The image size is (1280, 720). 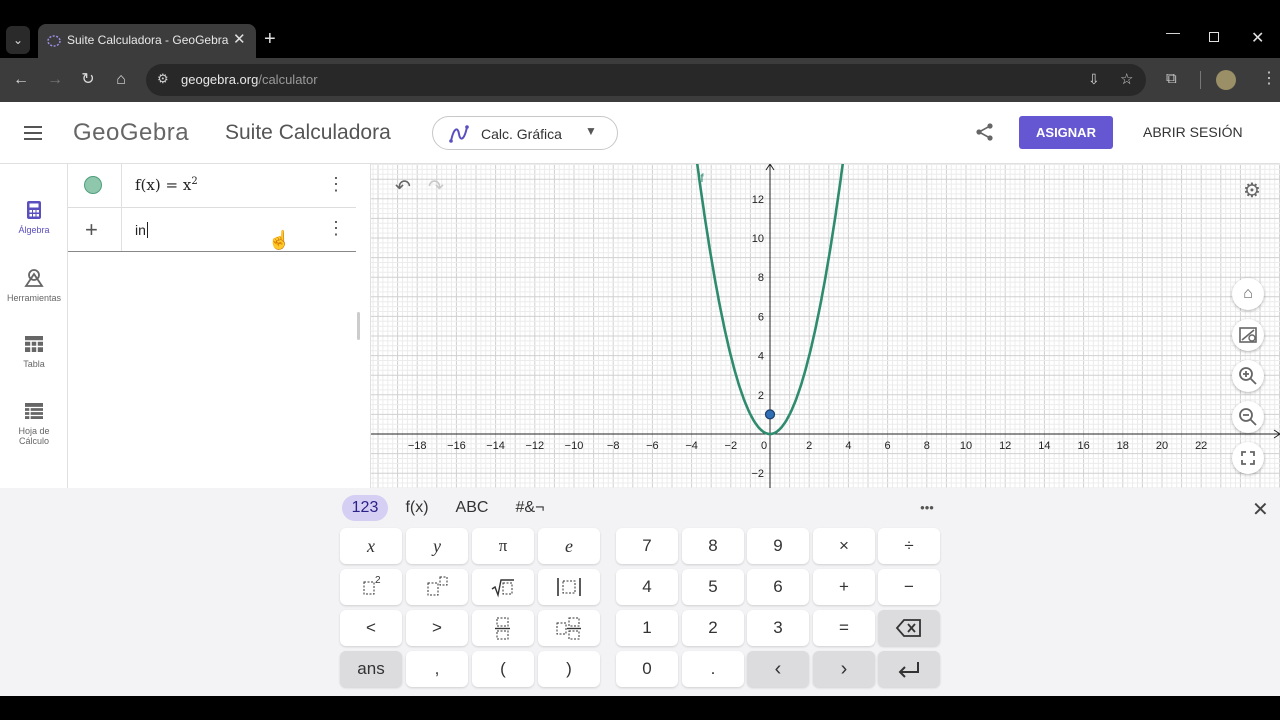 What do you see at coordinates (55, 80) in the screenshot?
I see `forward-icon: →` at bounding box center [55, 80].